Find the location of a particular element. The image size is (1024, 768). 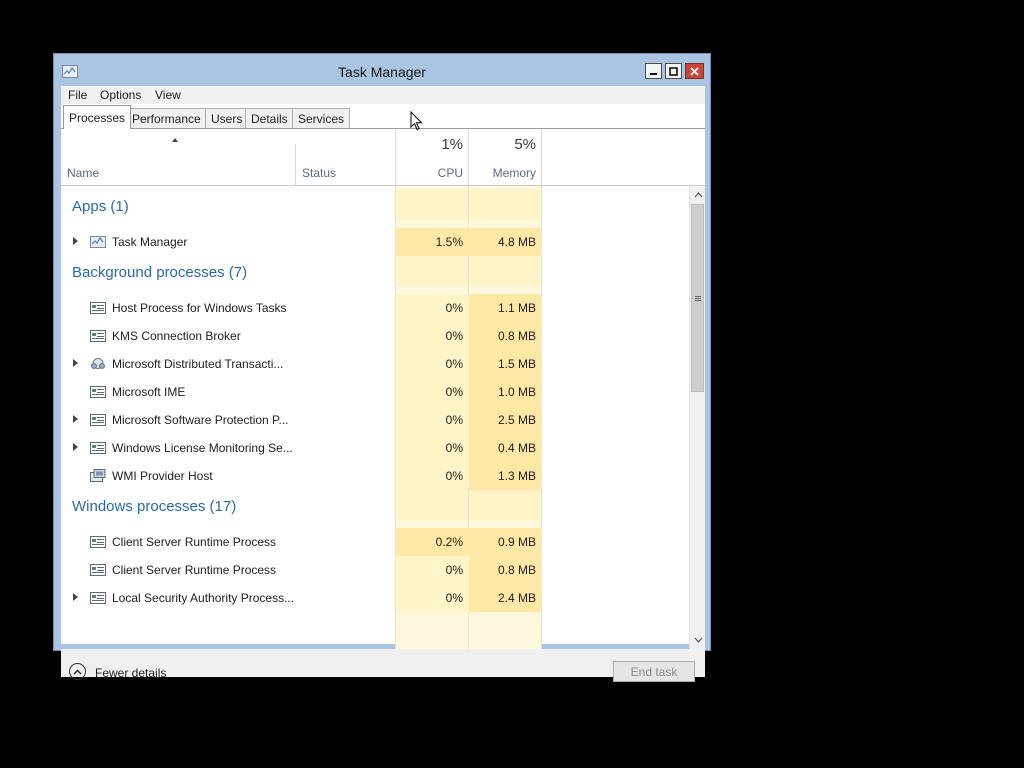

maximize-button is located at coordinates (673, 71).